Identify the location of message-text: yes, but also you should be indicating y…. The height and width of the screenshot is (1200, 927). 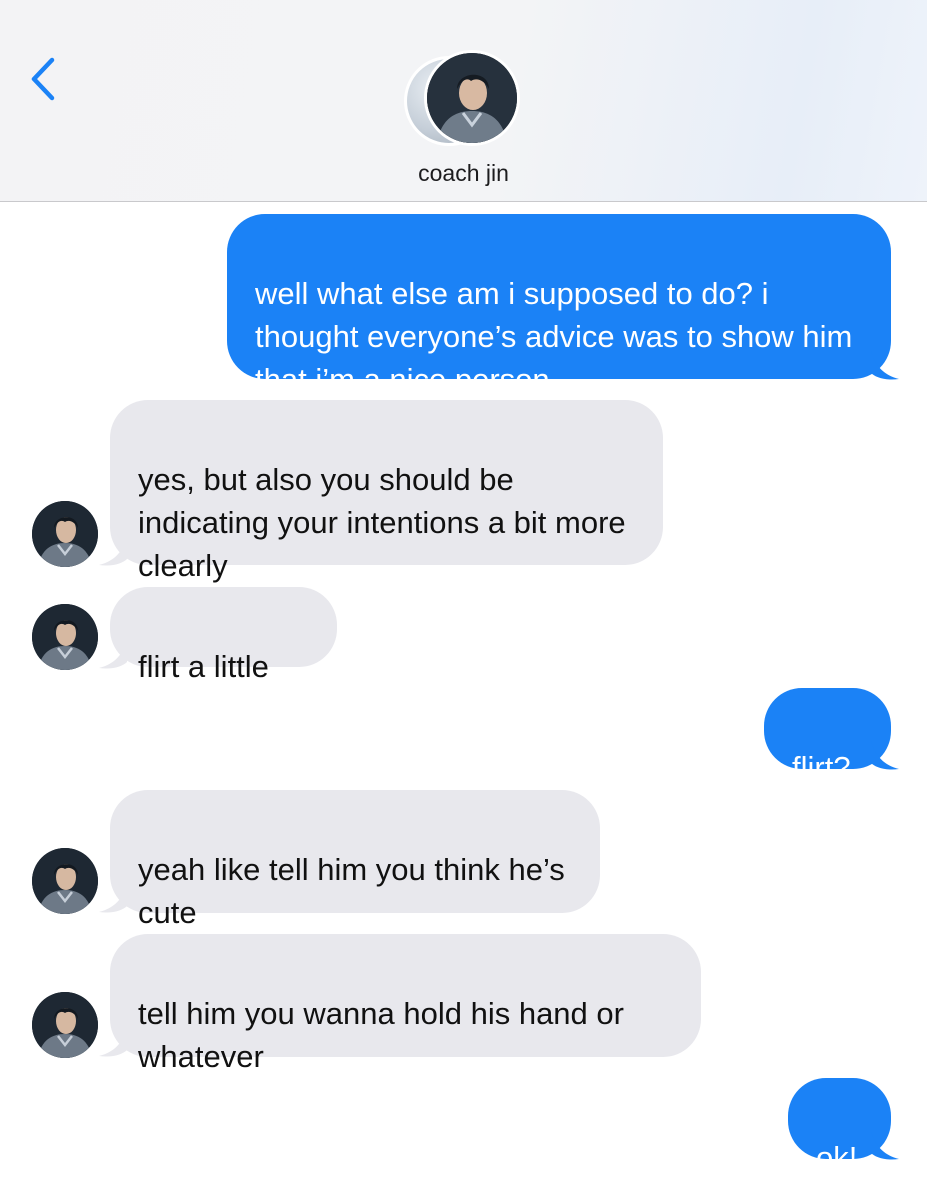
(382, 522).